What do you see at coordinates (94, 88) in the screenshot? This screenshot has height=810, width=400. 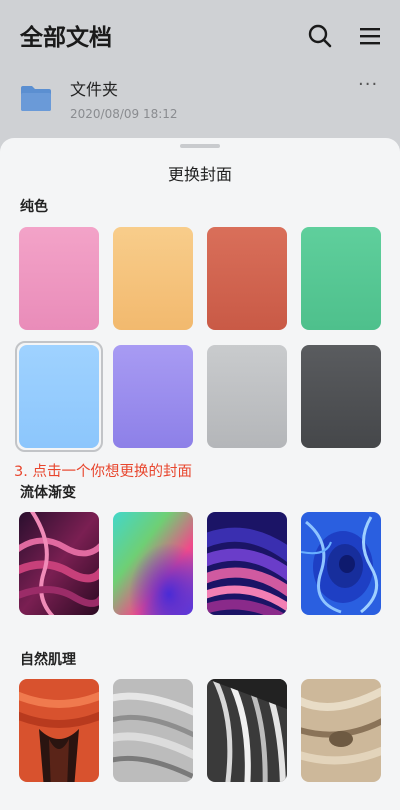 I see `folder-name: 文件夹` at bounding box center [94, 88].